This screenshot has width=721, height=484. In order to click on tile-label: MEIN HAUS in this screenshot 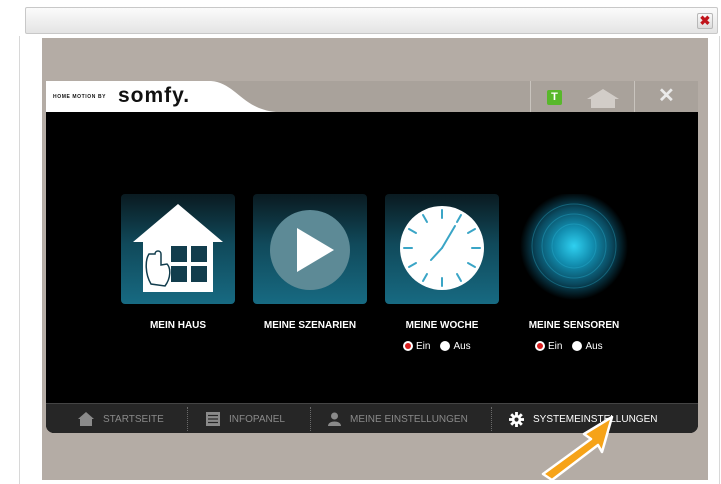, I will do `click(178, 325)`.